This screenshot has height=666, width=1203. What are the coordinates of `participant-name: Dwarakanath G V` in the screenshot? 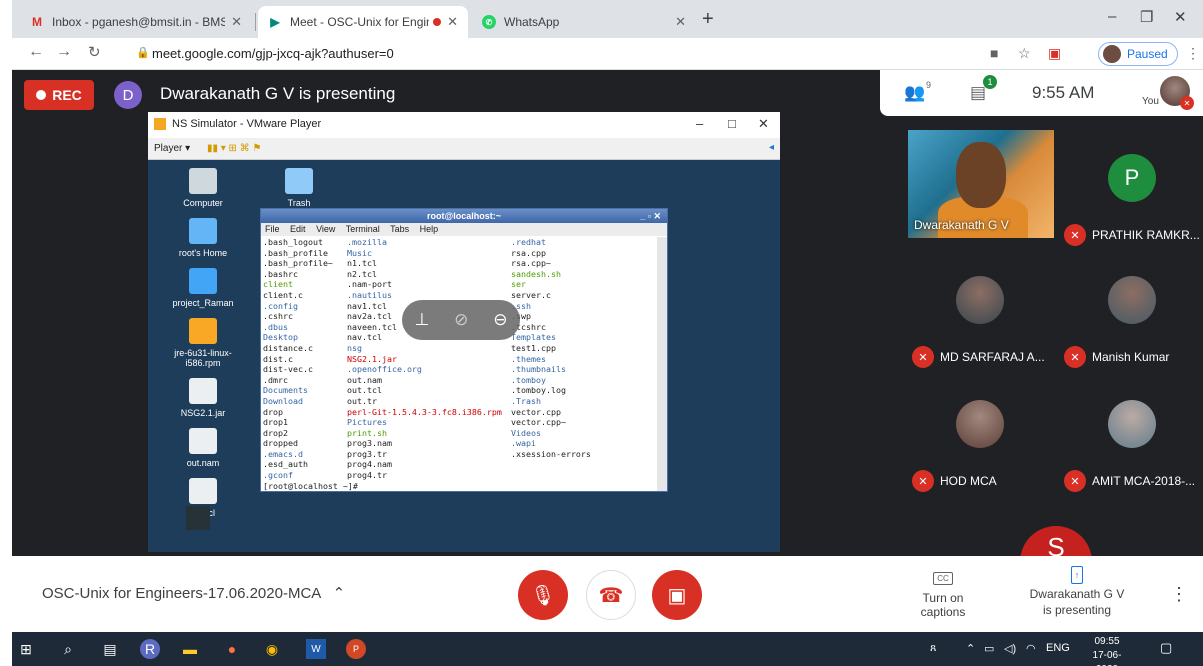 It's located at (961, 225).